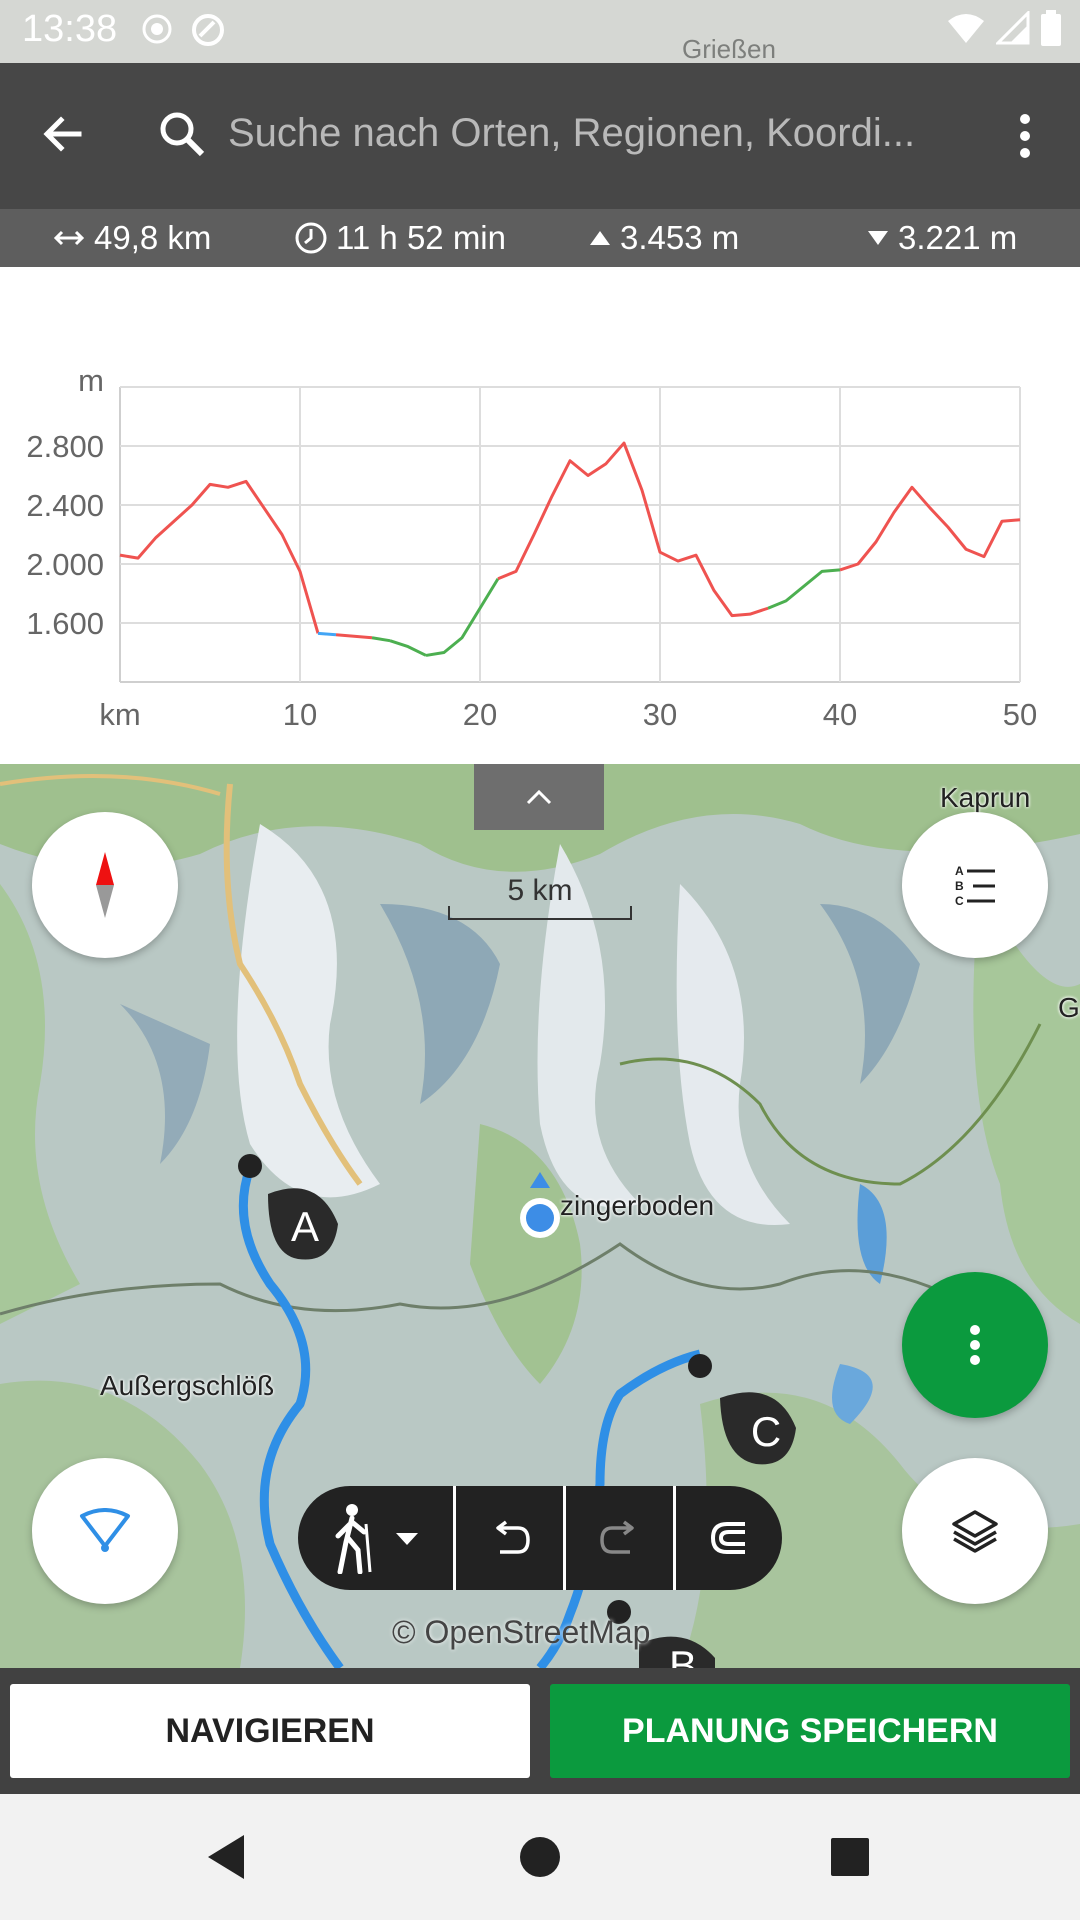 This screenshot has width=1080, height=1920. What do you see at coordinates (540, 238) in the screenshot?
I see `route-stats-bar: 49,8 km 11 h 52 min 3.453 m 3.221 m` at bounding box center [540, 238].